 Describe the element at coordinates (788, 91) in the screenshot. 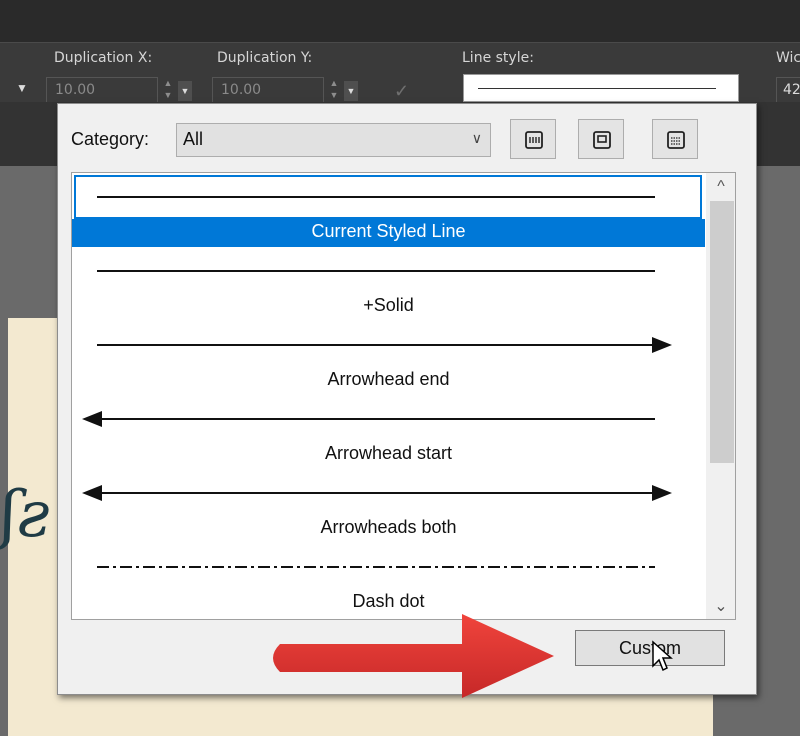

I see `width-input: 42` at that location.